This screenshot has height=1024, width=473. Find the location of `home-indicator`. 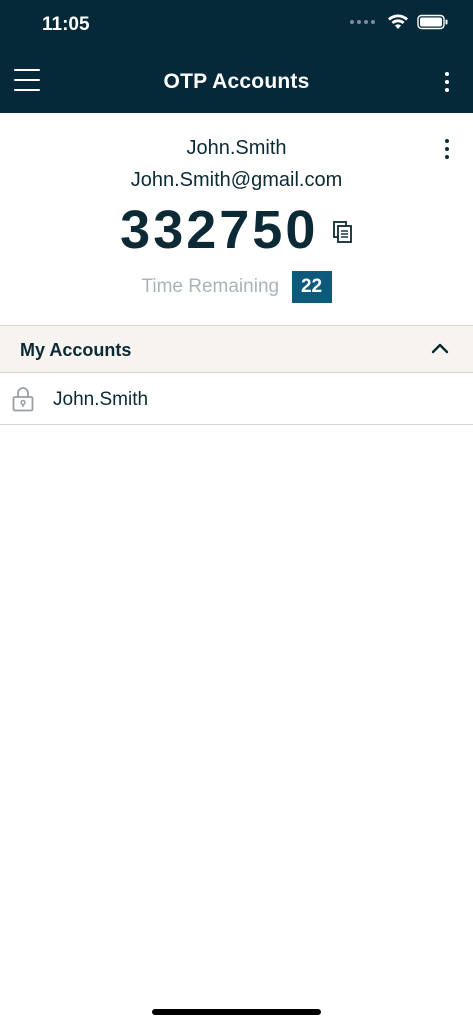

home-indicator is located at coordinates (236, 1012).